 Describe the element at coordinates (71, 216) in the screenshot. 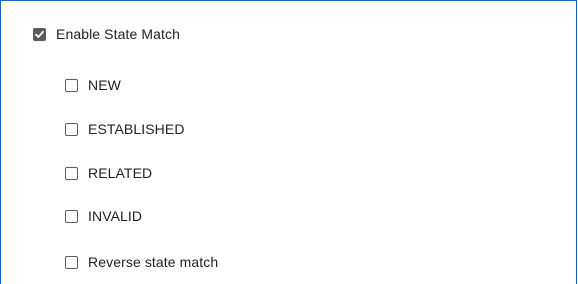

I see `option-invalid-checkbox` at that location.